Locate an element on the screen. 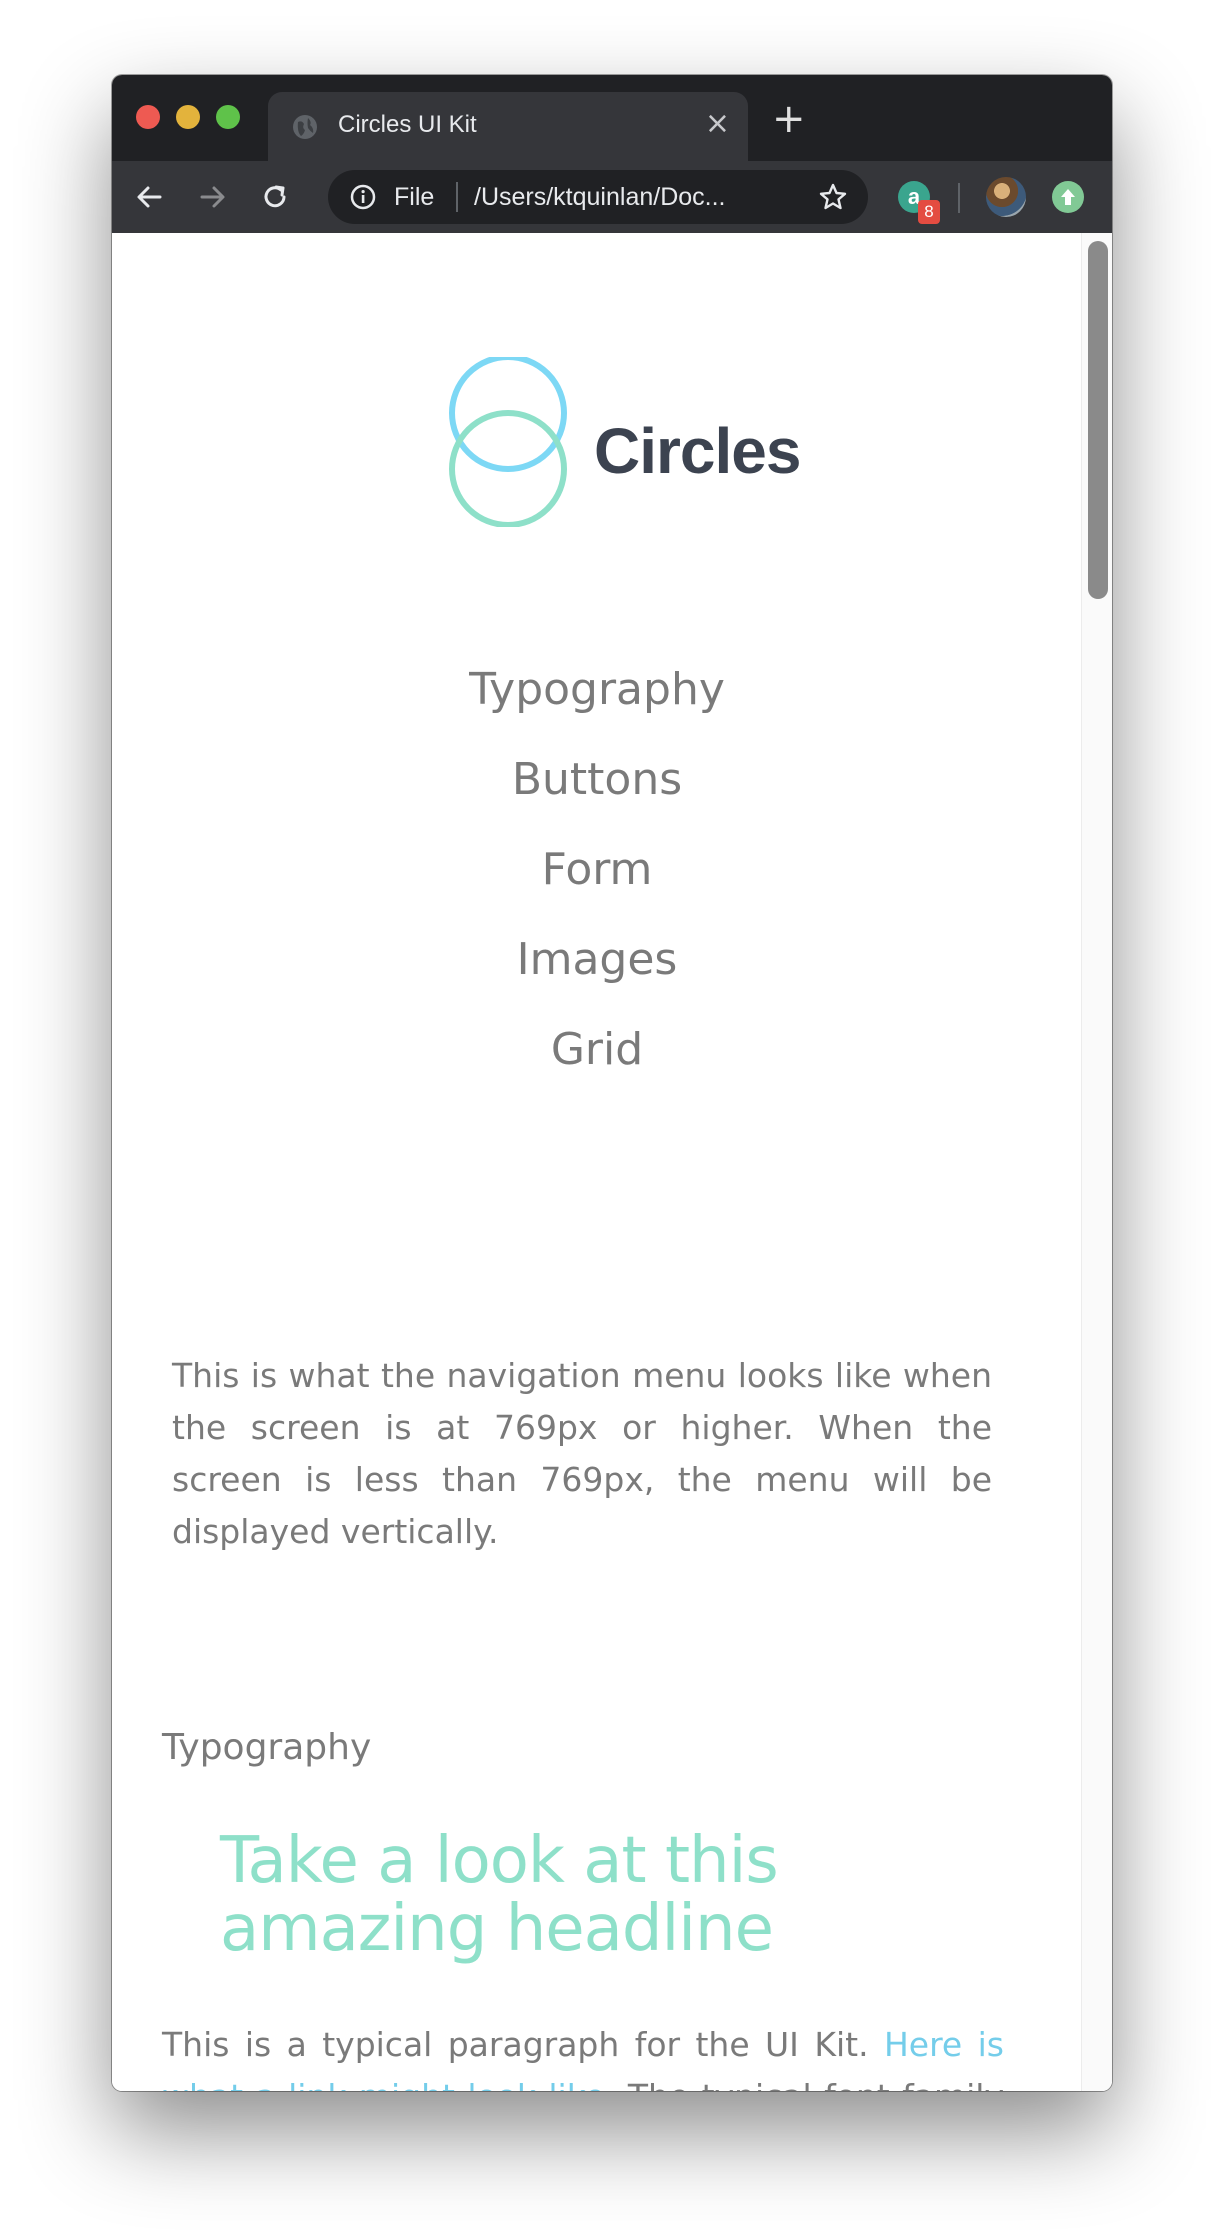  back-icon is located at coordinates (149, 197).